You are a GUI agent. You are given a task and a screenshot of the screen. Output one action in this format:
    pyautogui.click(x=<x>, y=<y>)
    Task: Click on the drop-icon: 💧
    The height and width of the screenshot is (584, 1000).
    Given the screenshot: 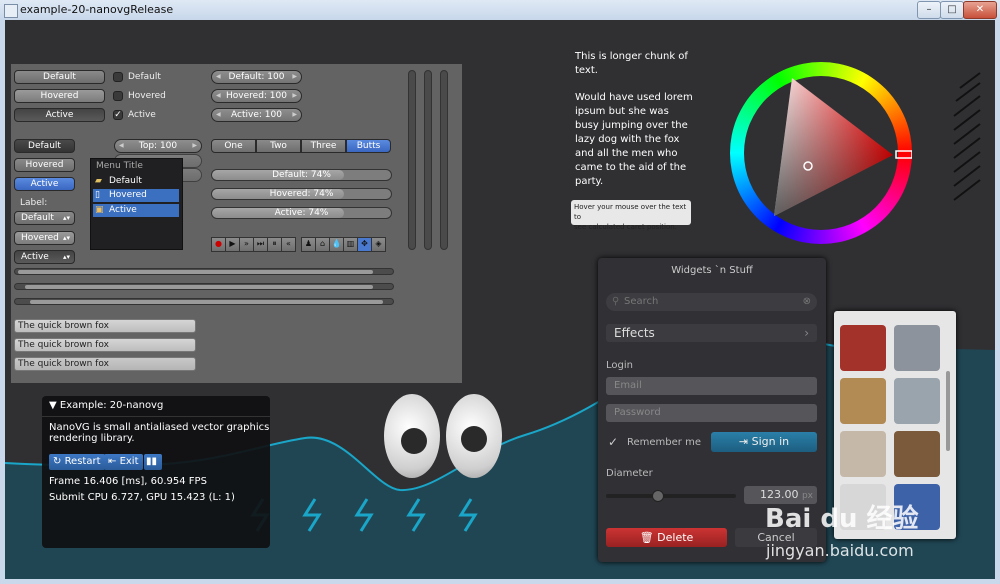 What is the action you would take?
    pyautogui.click(x=336, y=244)
    